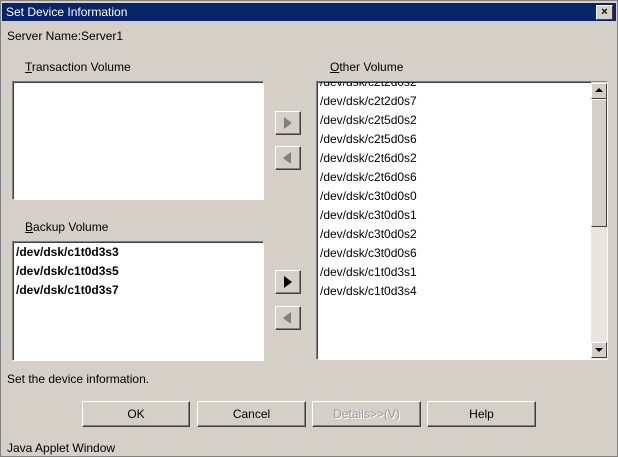 The width and height of the screenshot is (618, 457). I want to click on move-to-backup-button, so click(288, 282).